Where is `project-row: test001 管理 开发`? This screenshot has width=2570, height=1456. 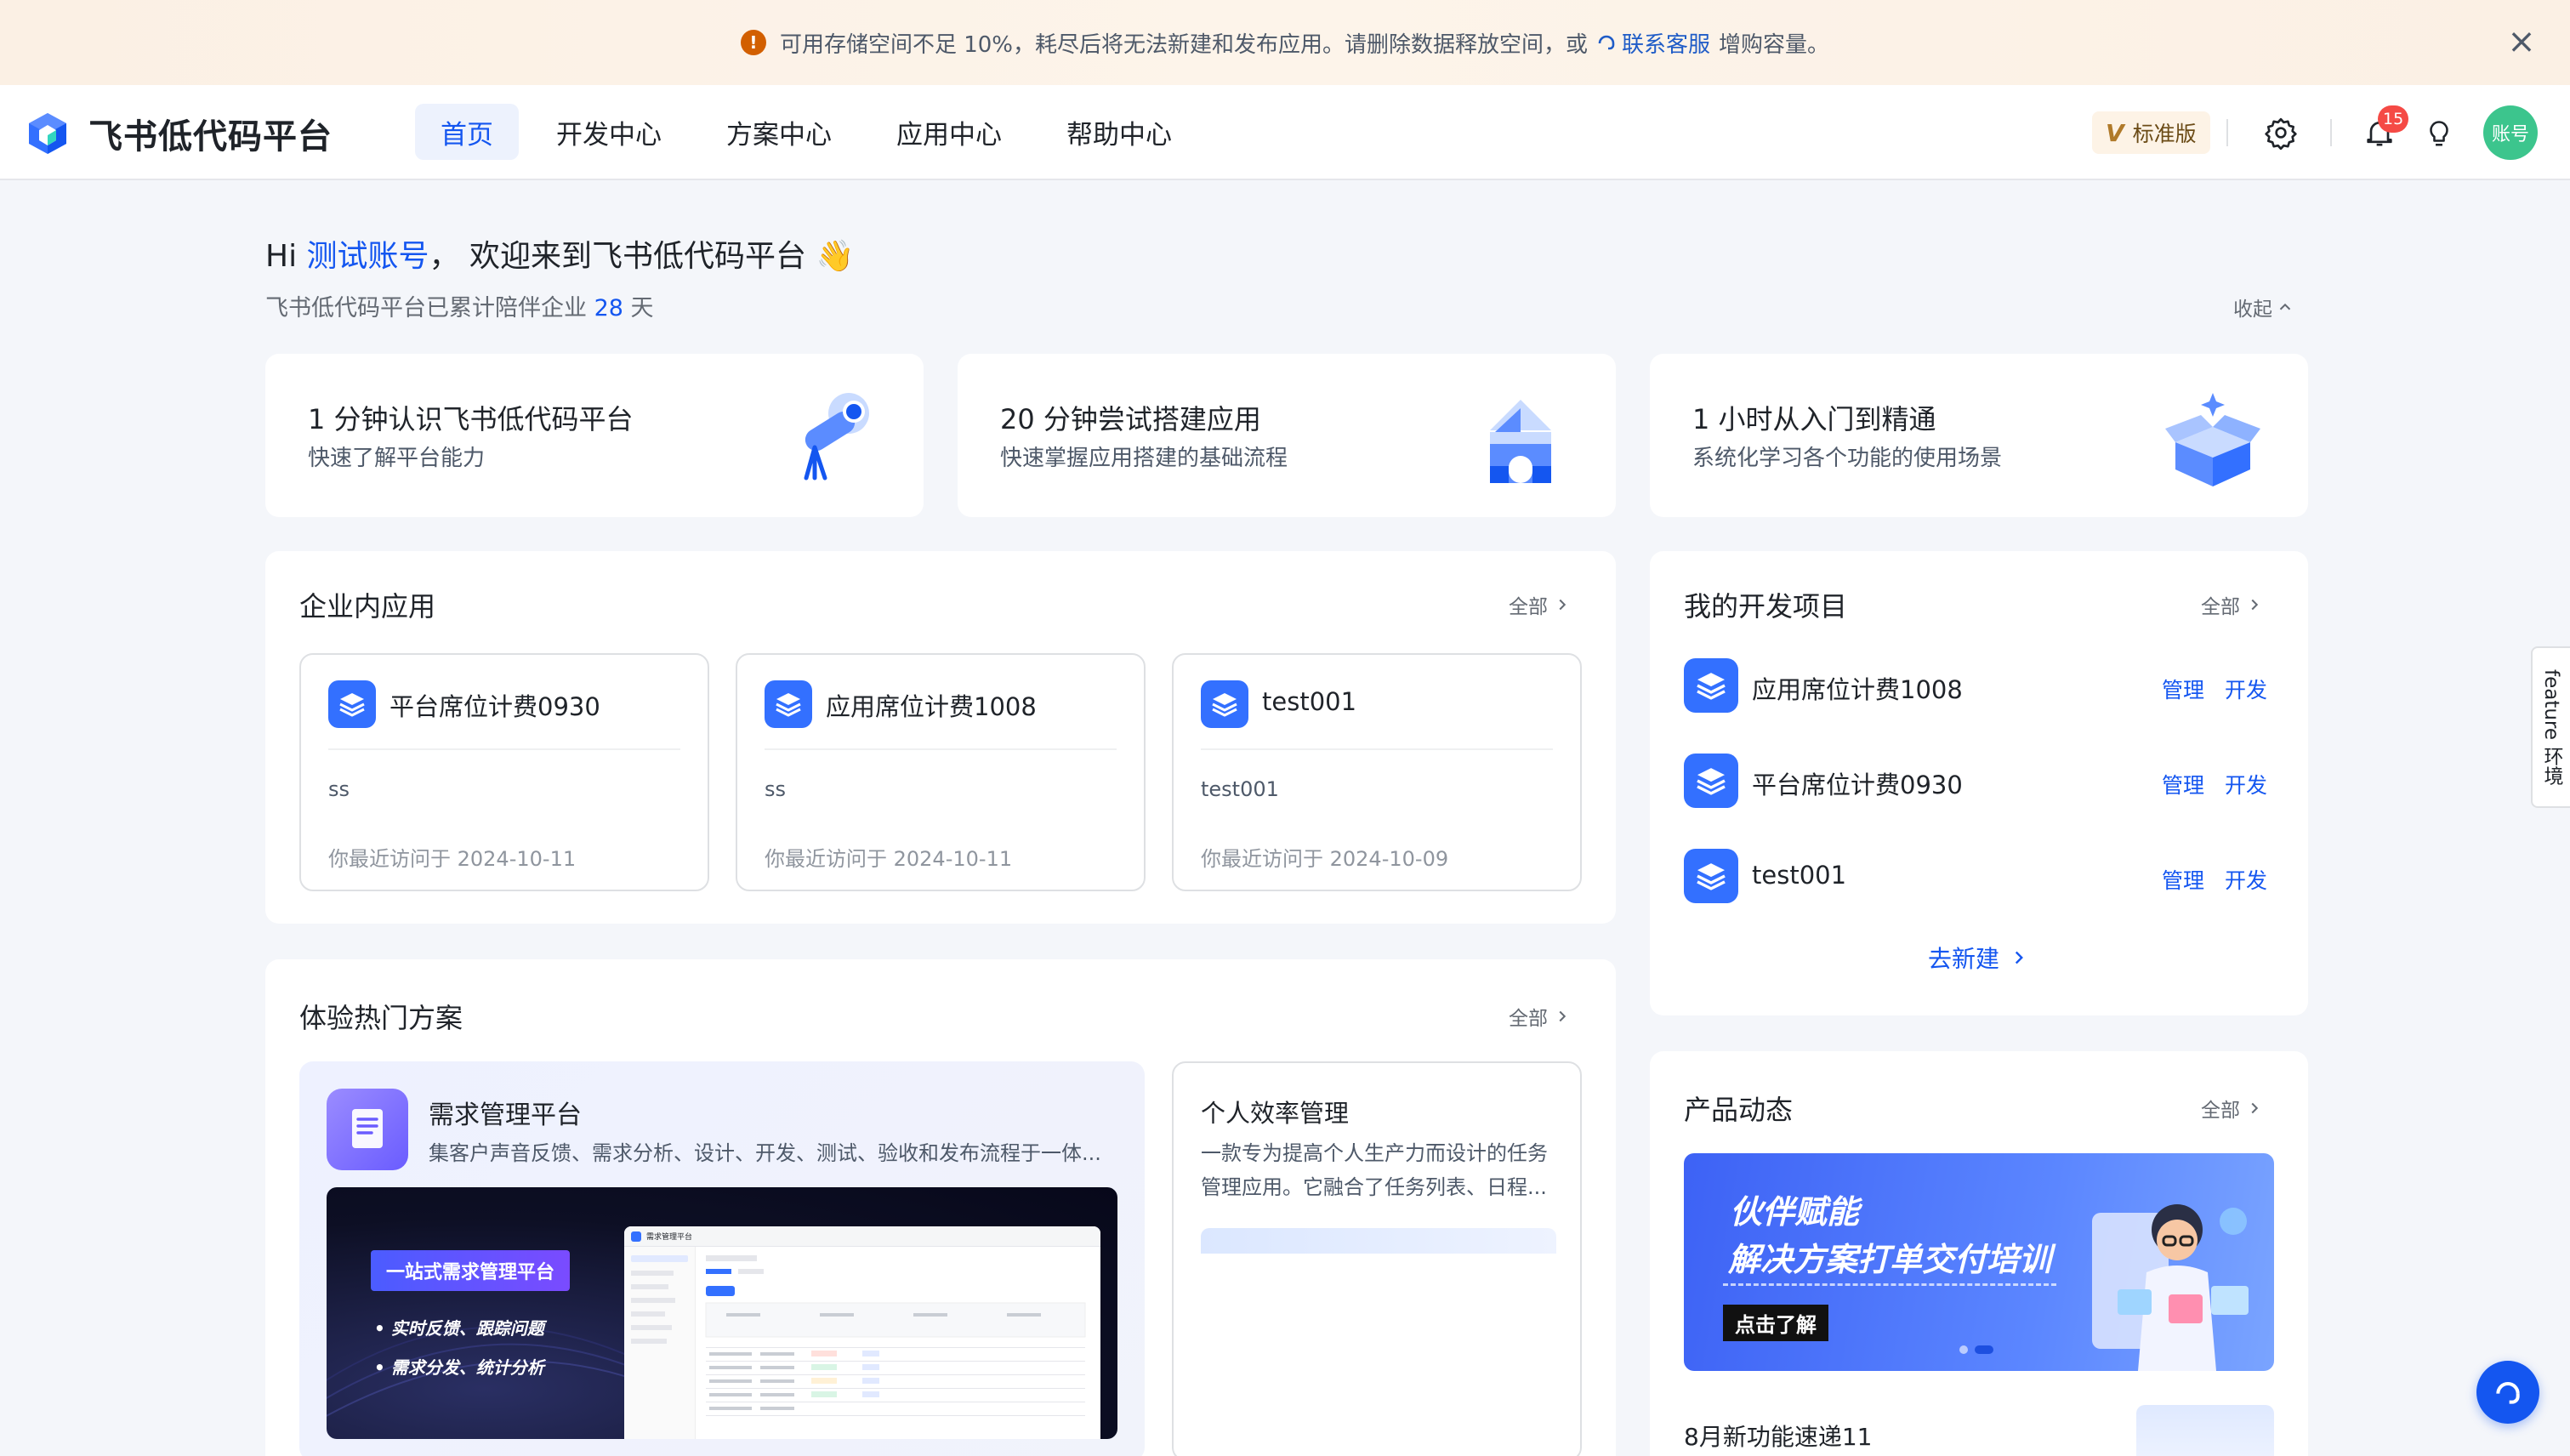 project-row: test001 管理 开发 is located at coordinates (1982, 877).